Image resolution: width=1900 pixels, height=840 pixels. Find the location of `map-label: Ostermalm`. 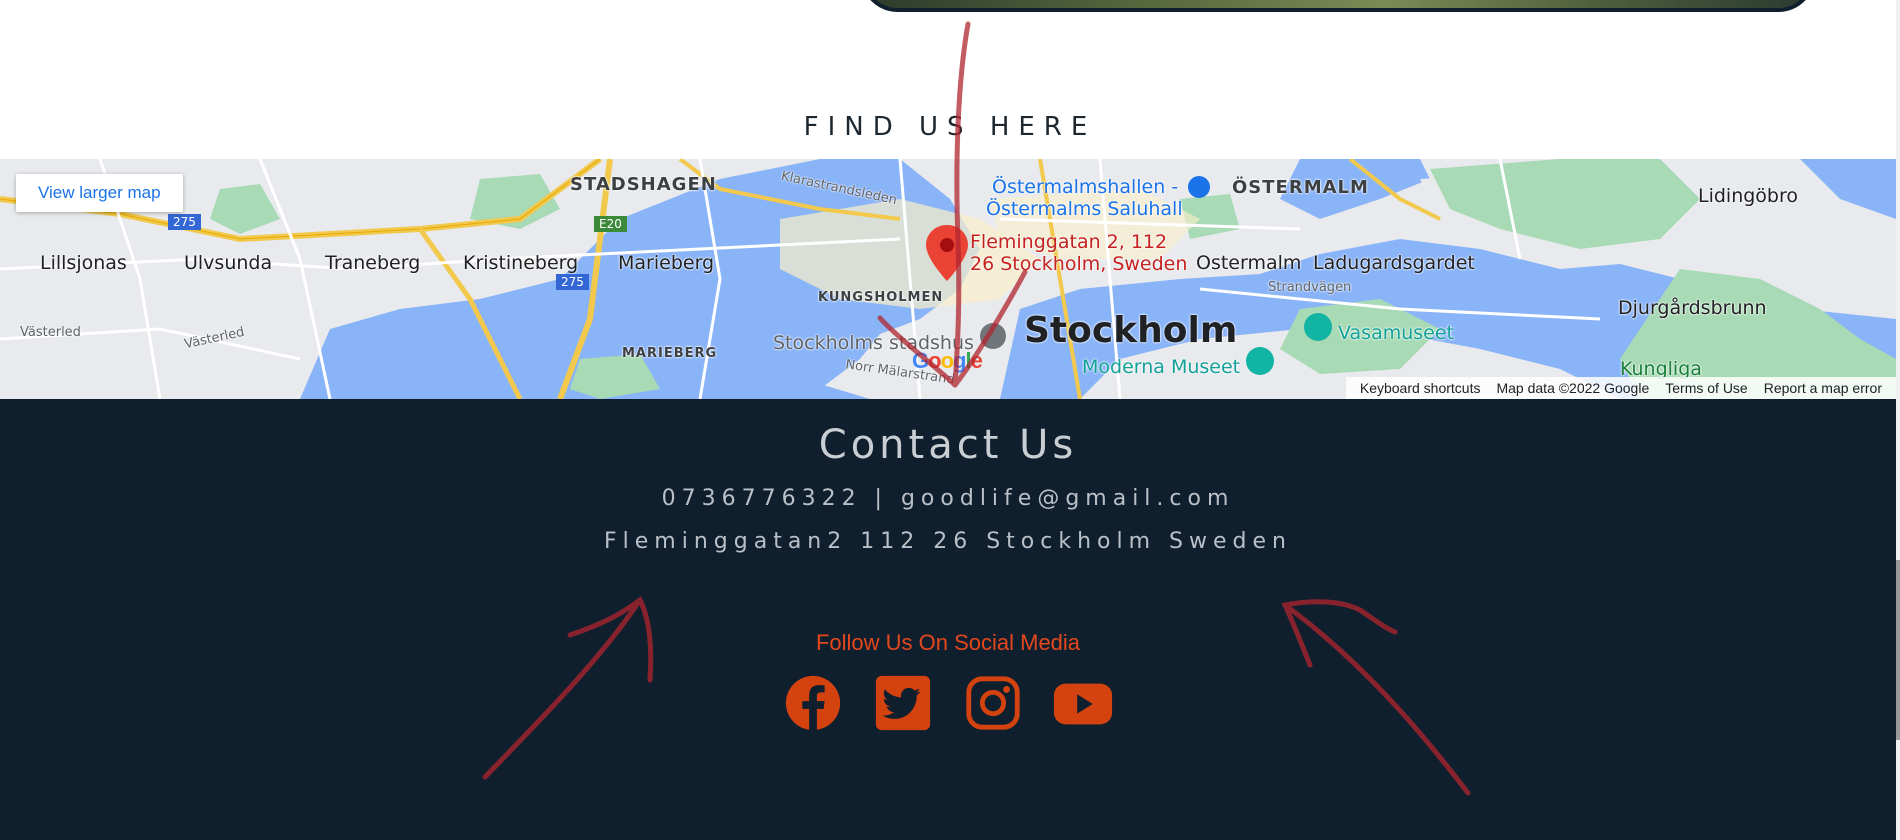

map-label: Ostermalm is located at coordinates (1249, 263).